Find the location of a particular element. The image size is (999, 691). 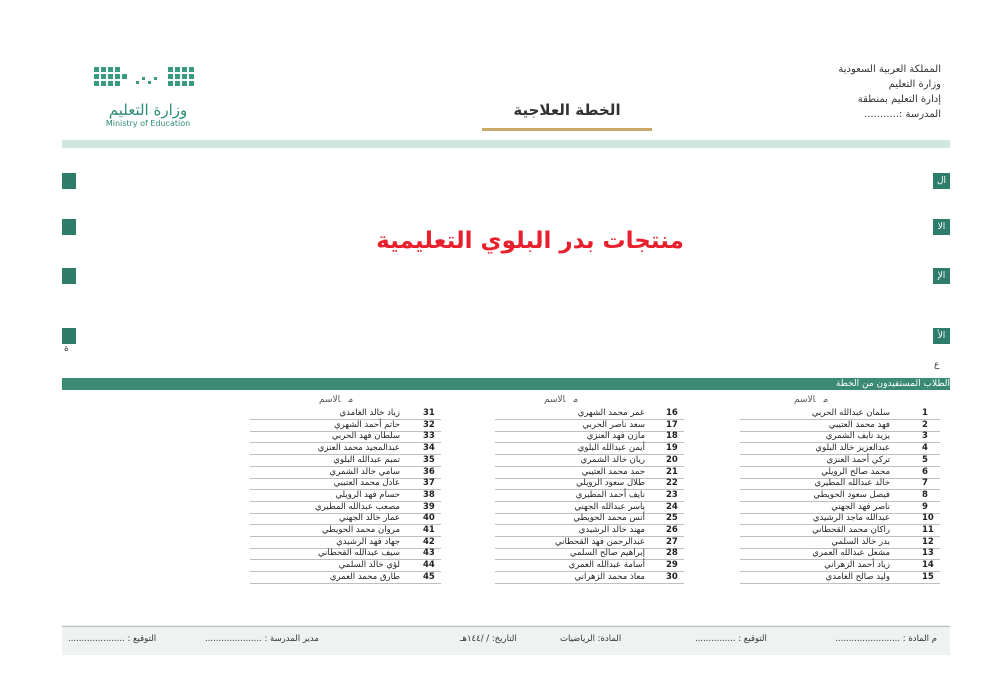

student-number: 12 is located at coordinates (928, 541).